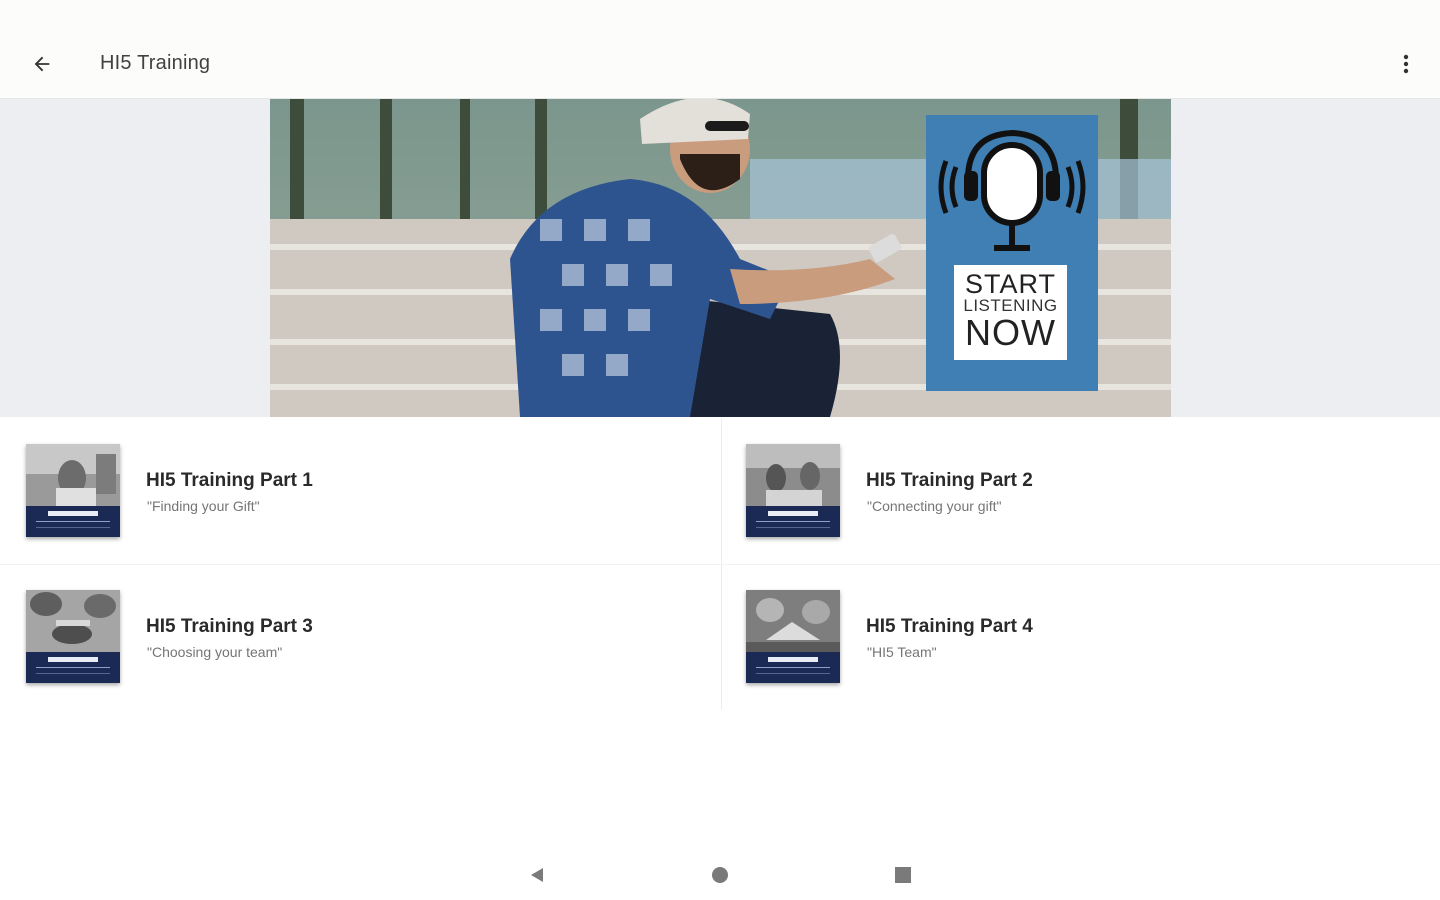 This screenshot has width=1440, height=900. Describe the element at coordinates (360, 491) in the screenshot. I see `list-item: HI5 Training Part 1 "Finding your Gift"` at that location.